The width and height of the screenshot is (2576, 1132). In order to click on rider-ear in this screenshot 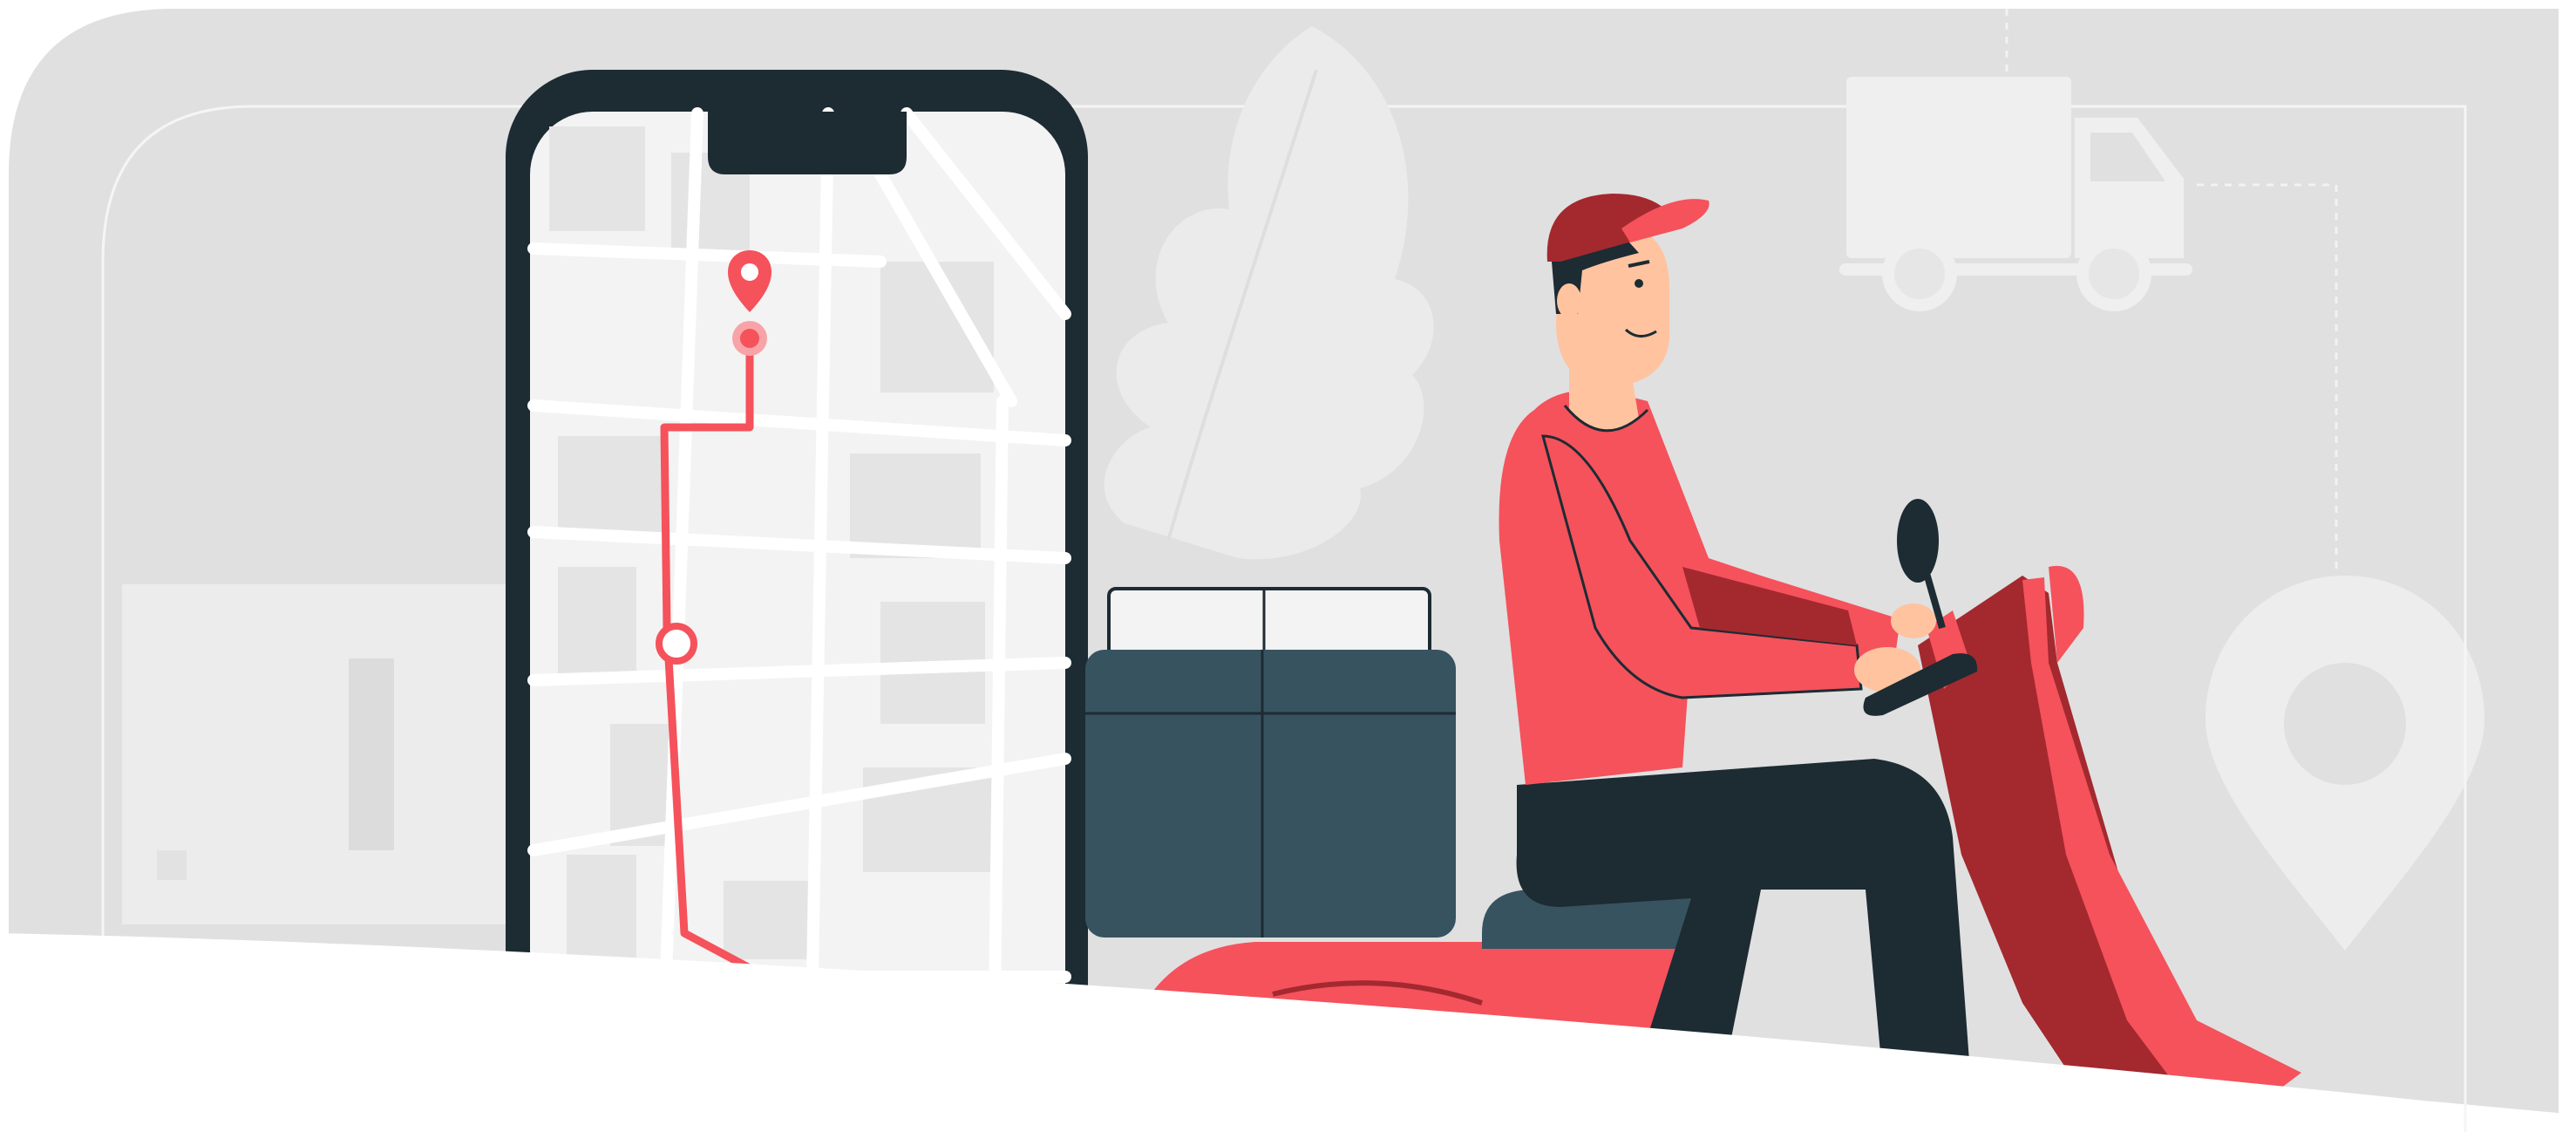, I will do `click(1569, 300)`.